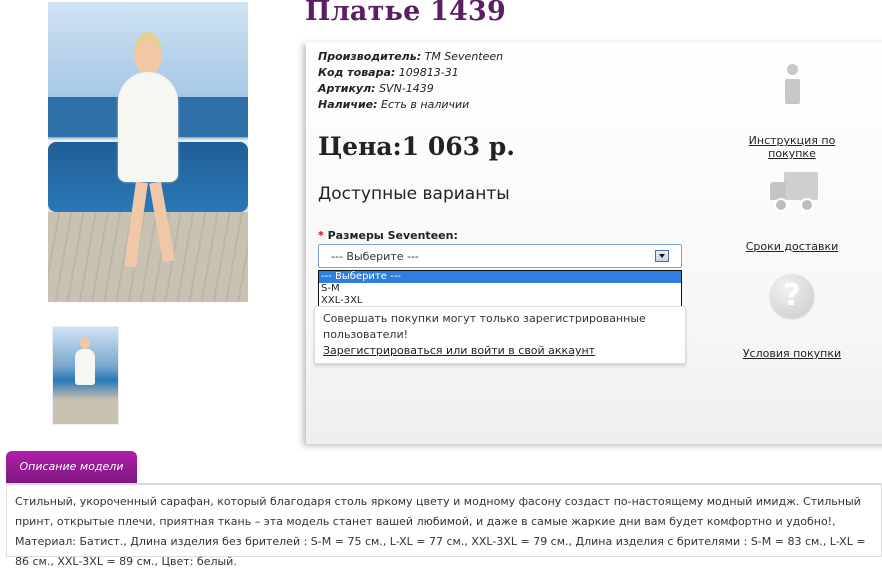 The height and width of the screenshot is (572, 882). I want to click on instructions-link: Инструкция по покупке, so click(792, 147).